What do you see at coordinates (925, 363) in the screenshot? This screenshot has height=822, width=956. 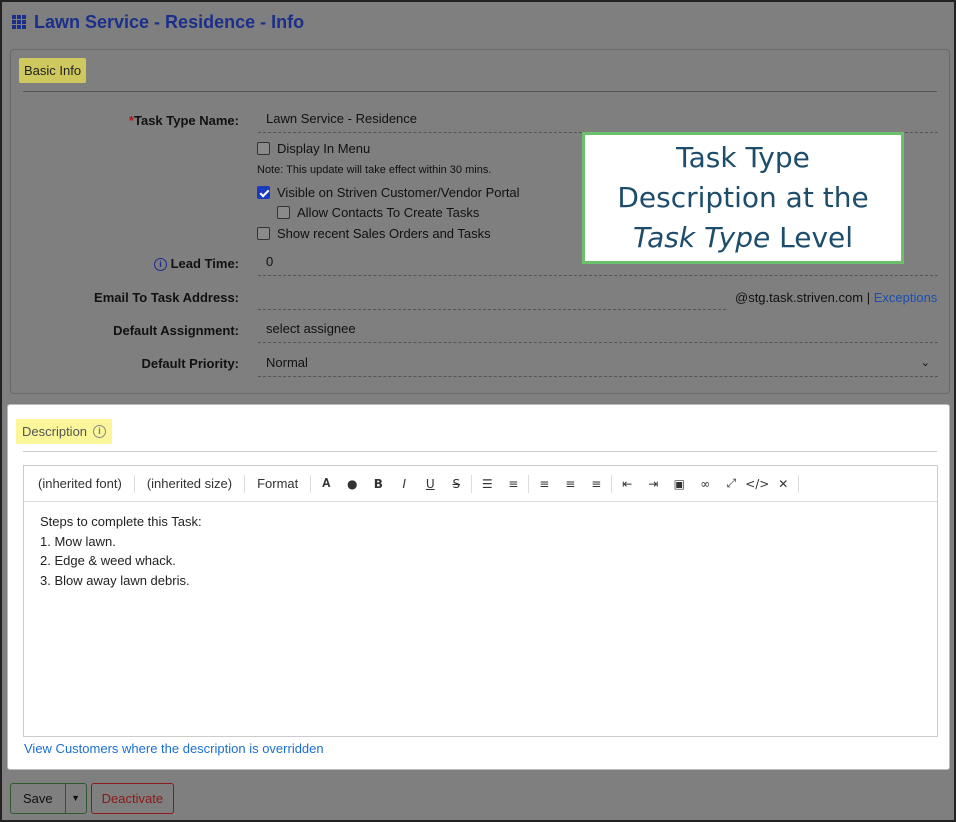 I see `chevron-down-icon: ⌄` at bounding box center [925, 363].